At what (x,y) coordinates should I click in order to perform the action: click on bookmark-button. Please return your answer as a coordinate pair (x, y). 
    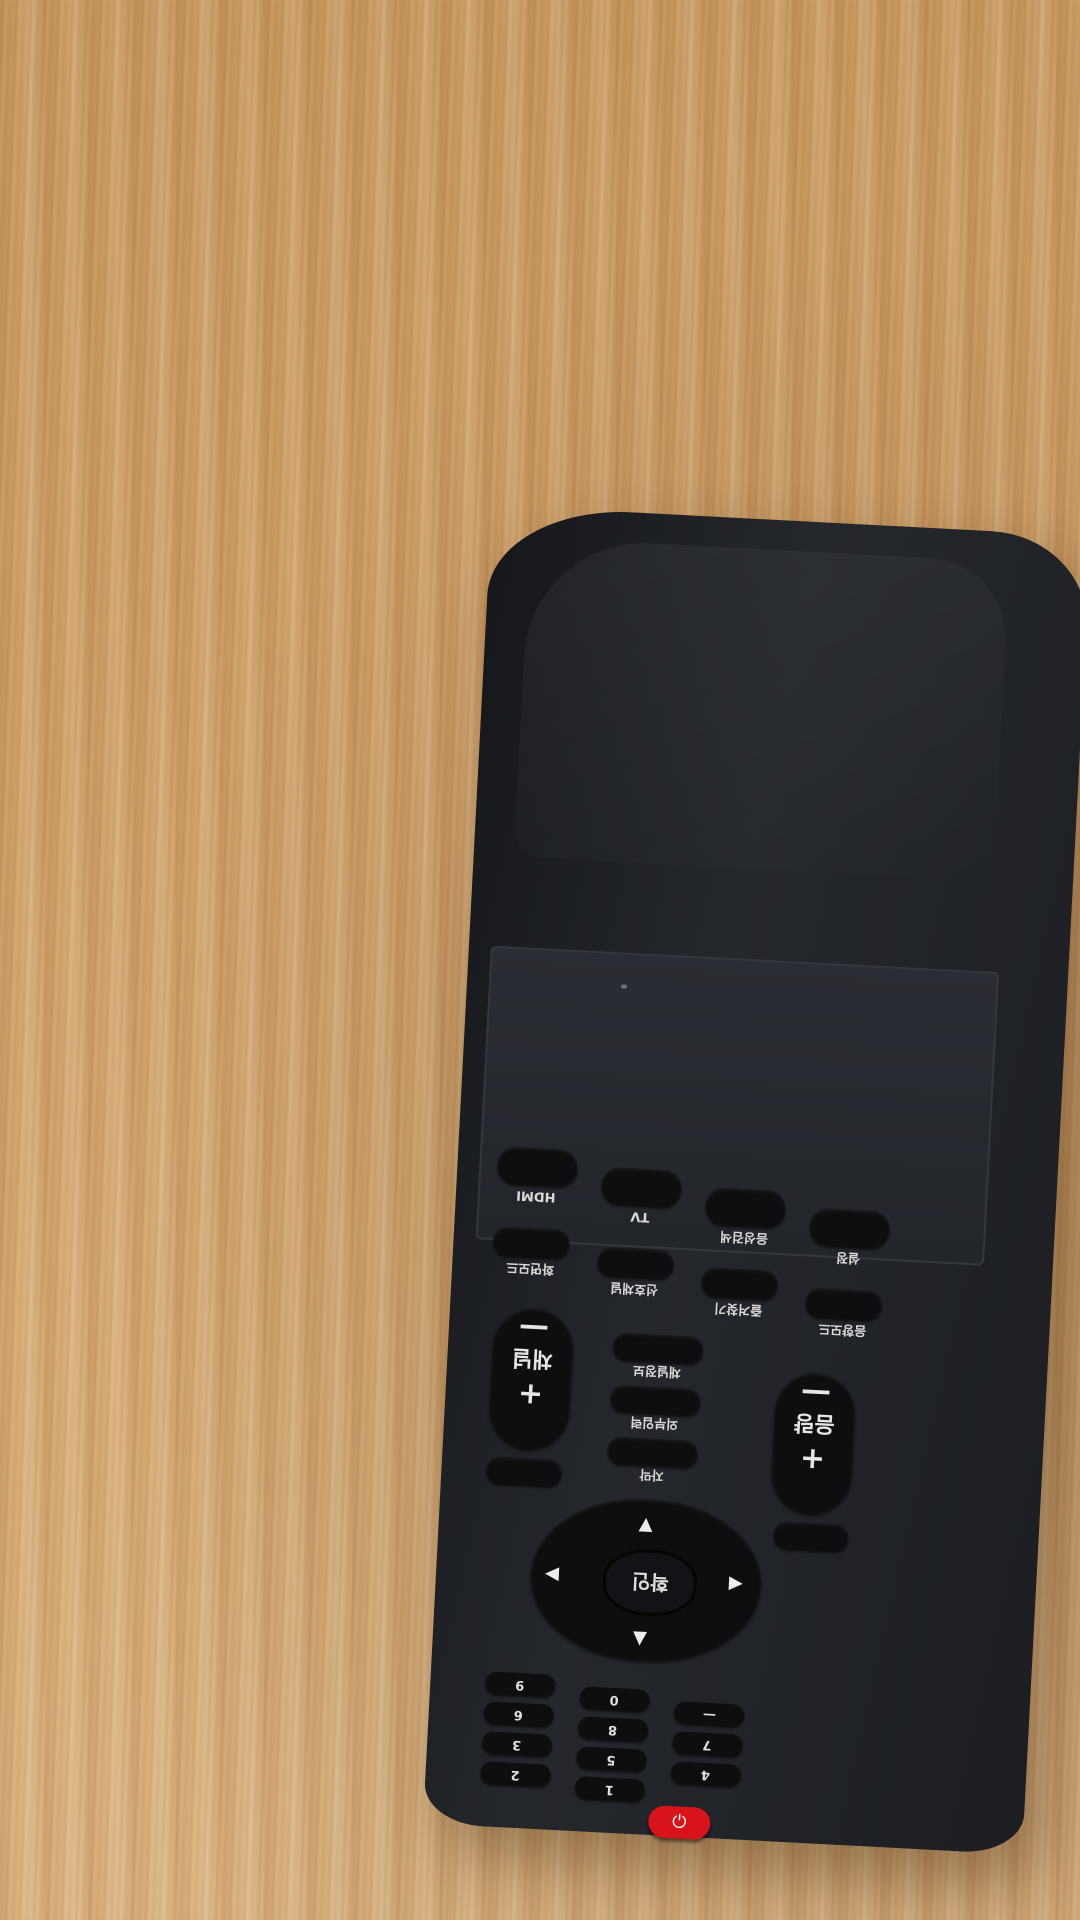
    Looking at the image, I should click on (739, 1283).